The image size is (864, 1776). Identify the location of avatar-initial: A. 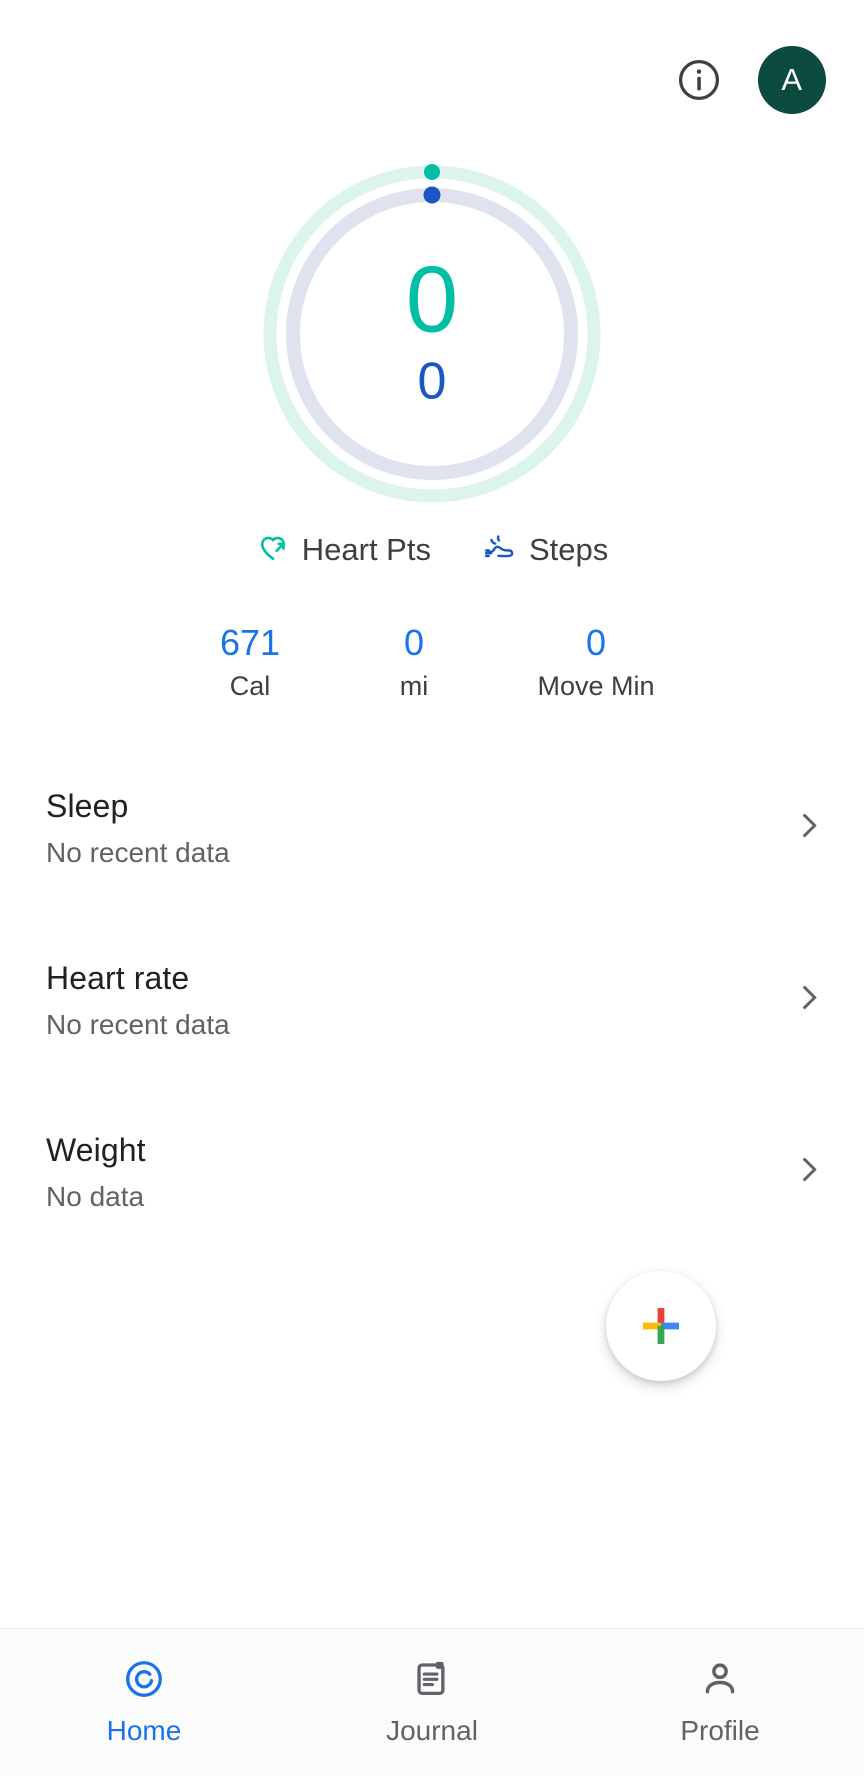
(792, 79).